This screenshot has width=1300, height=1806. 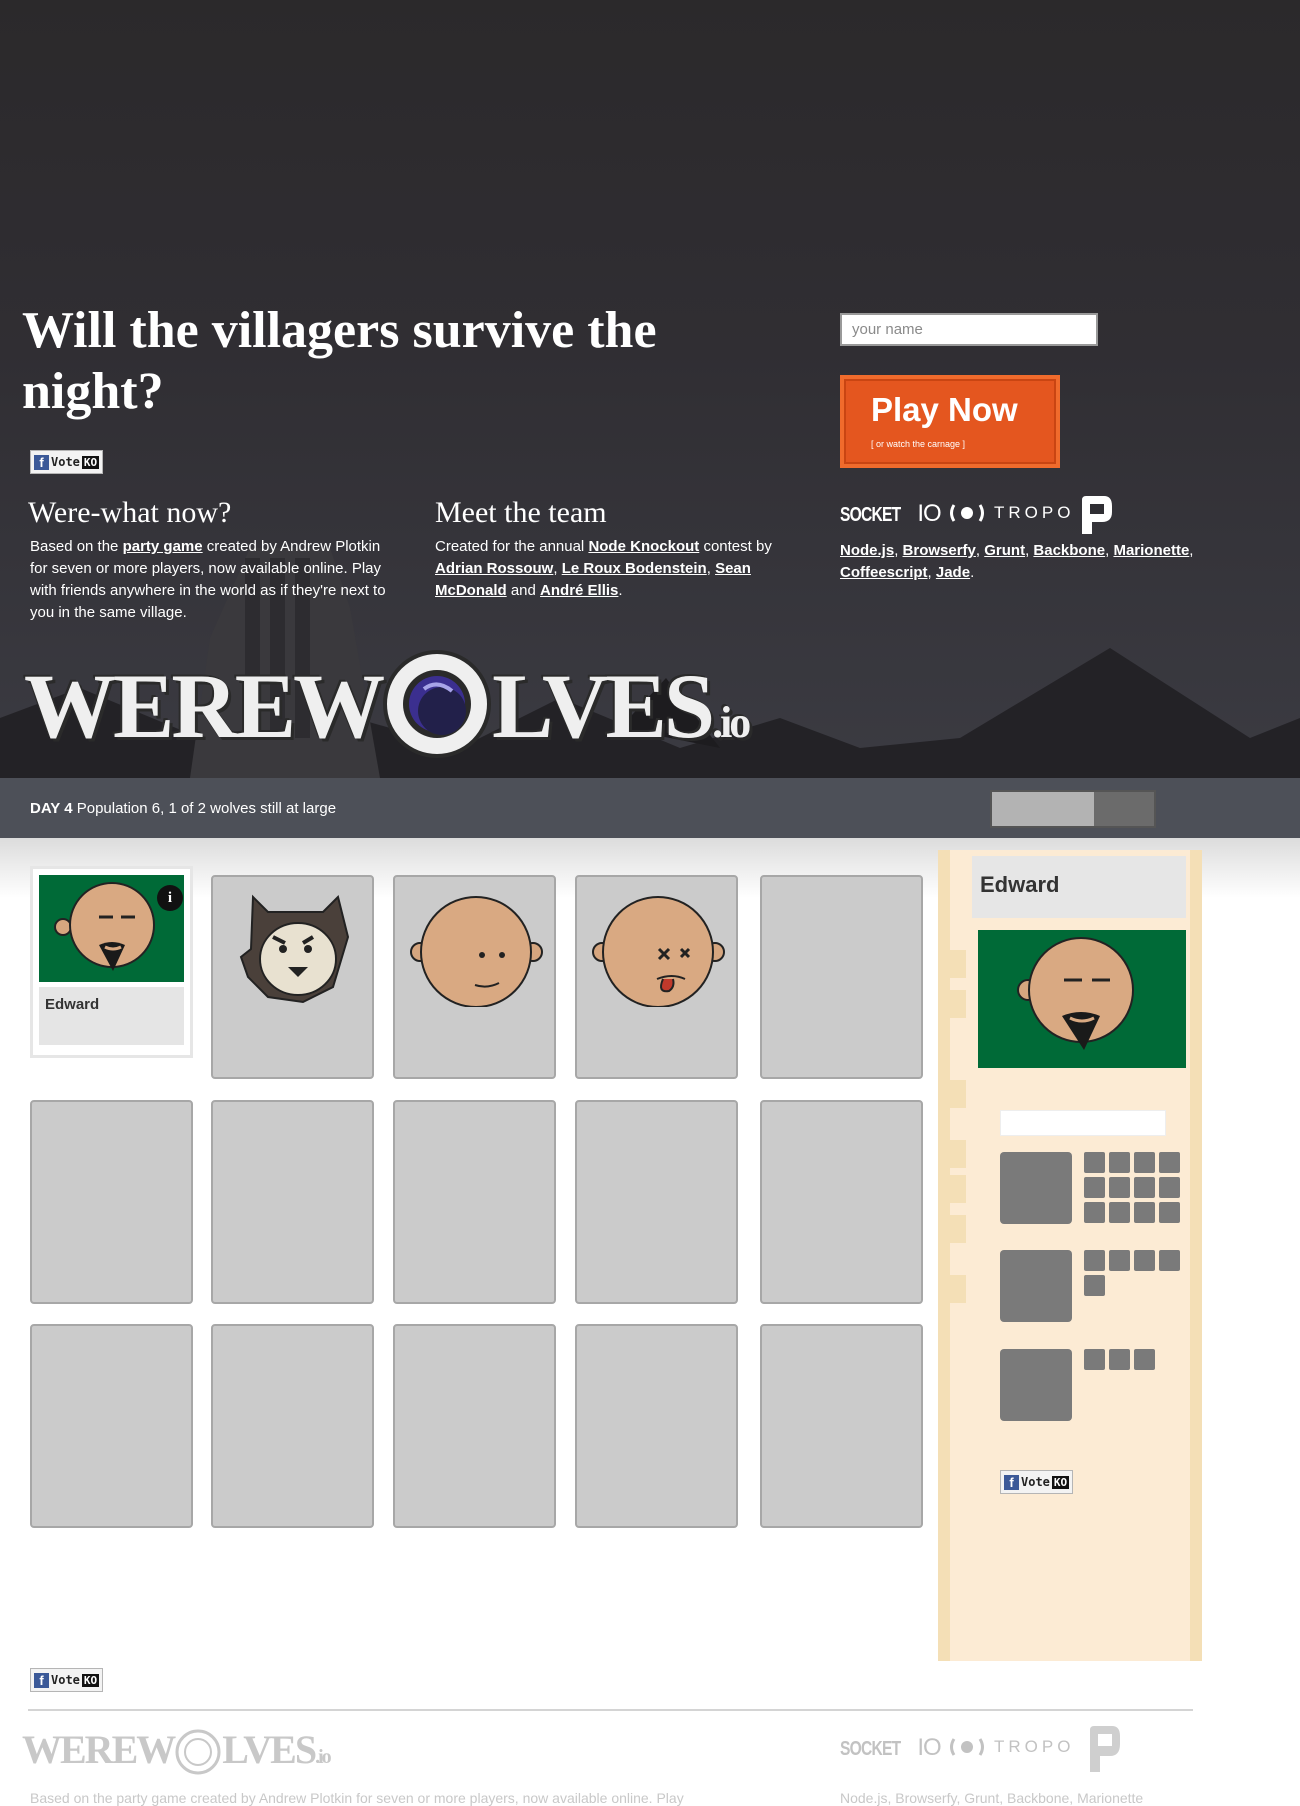 What do you see at coordinates (918, 444) in the screenshot?
I see `watch-carnage-link: [ or watch the carnage ]` at bounding box center [918, 444].